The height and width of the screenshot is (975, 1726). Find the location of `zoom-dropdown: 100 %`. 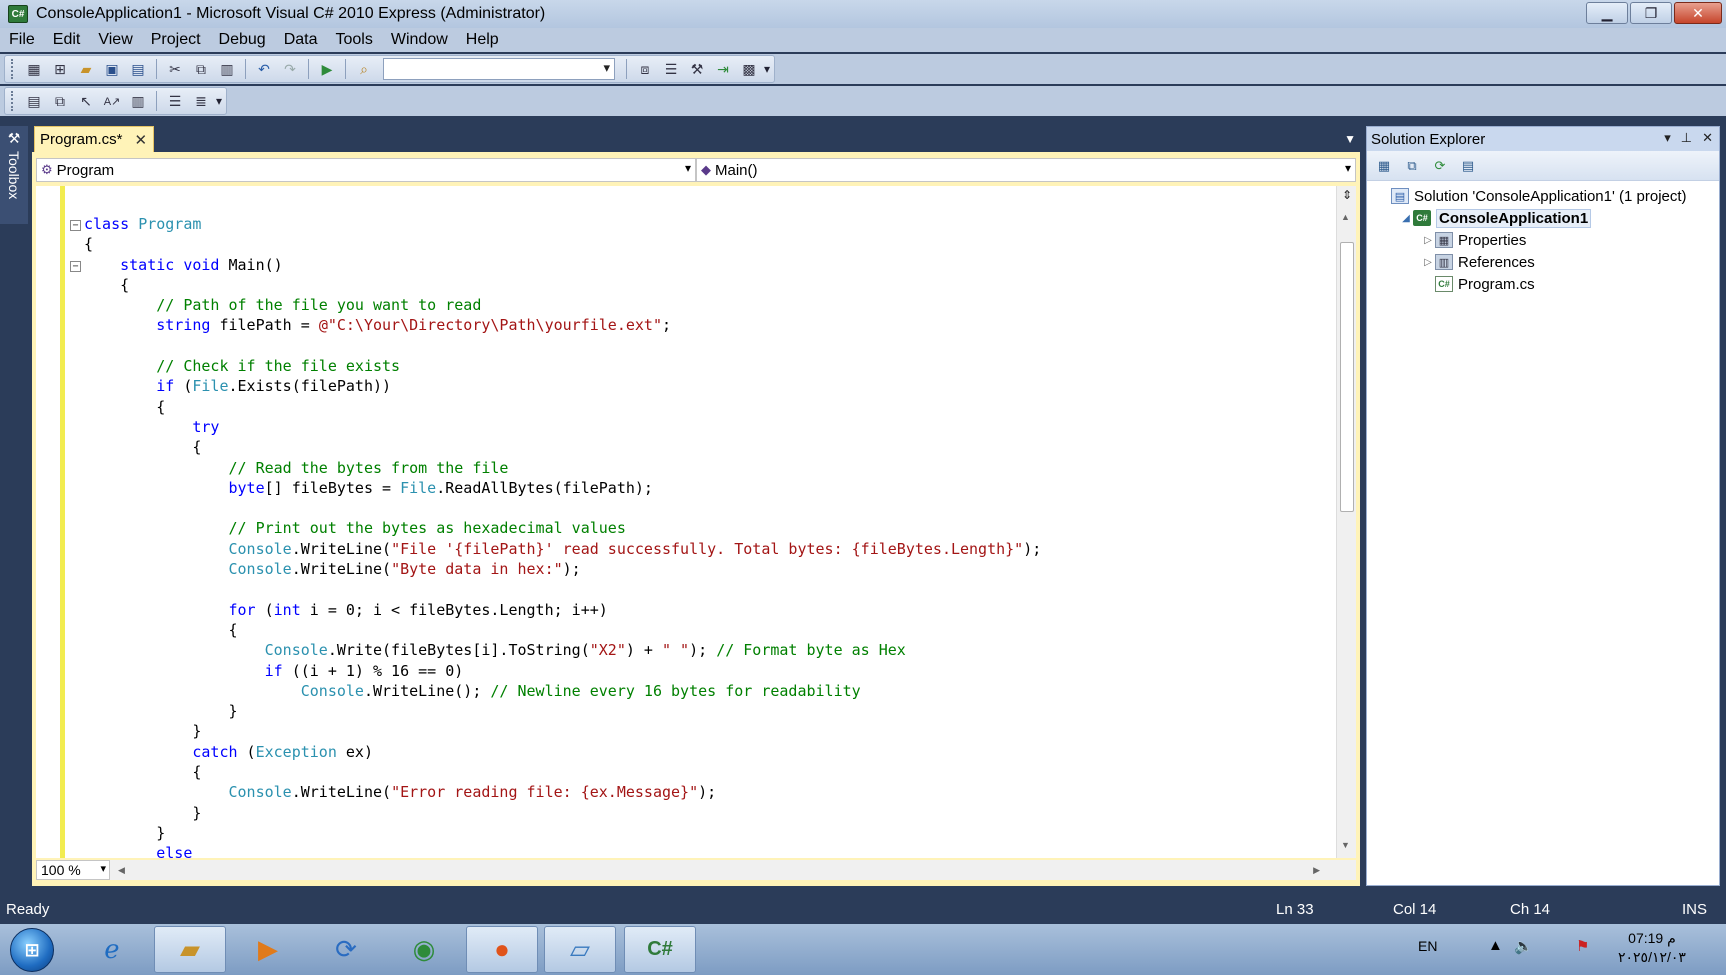

zoom-dropdown: 100 % is located at coordinates (73, 870).